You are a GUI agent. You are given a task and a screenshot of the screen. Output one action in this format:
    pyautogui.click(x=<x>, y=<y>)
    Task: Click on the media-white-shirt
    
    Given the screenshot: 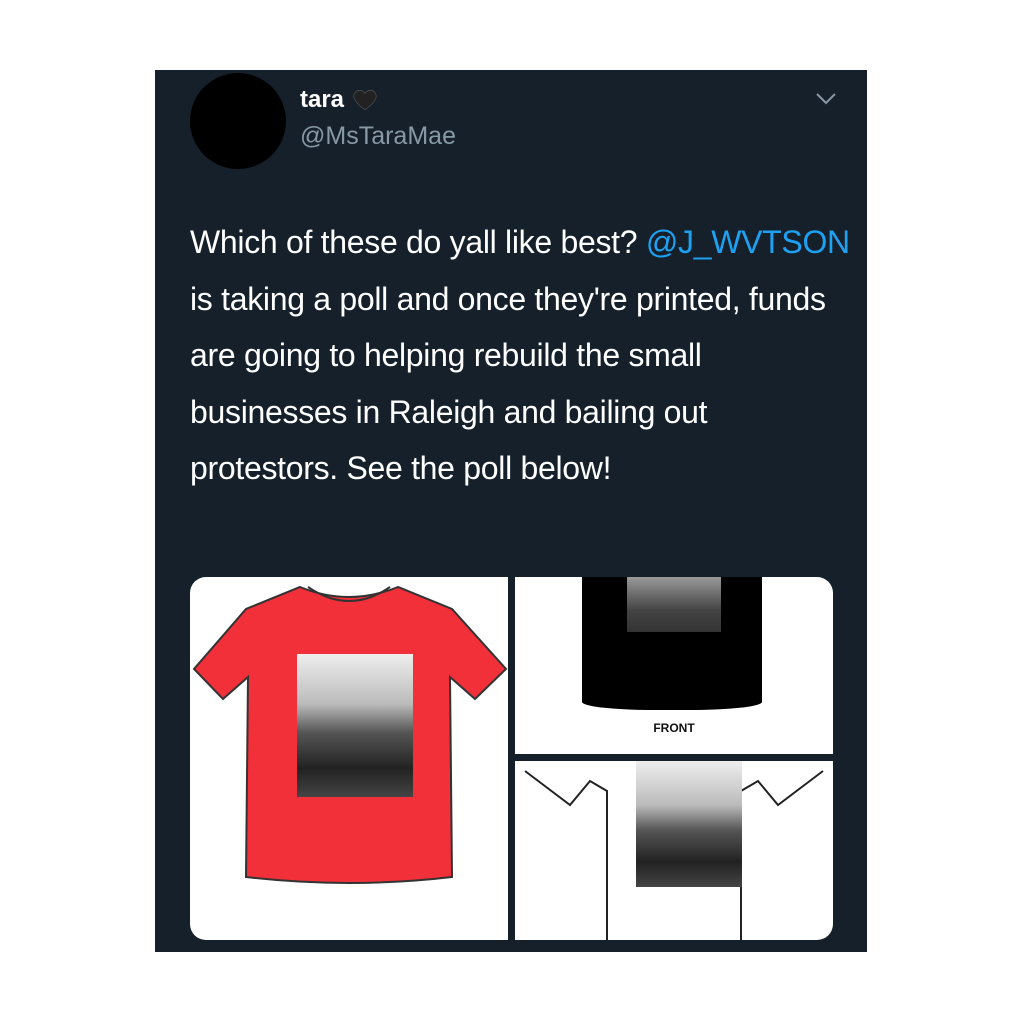 What is the action you would take?
    pyautogui.click(x=674, y=850)
    